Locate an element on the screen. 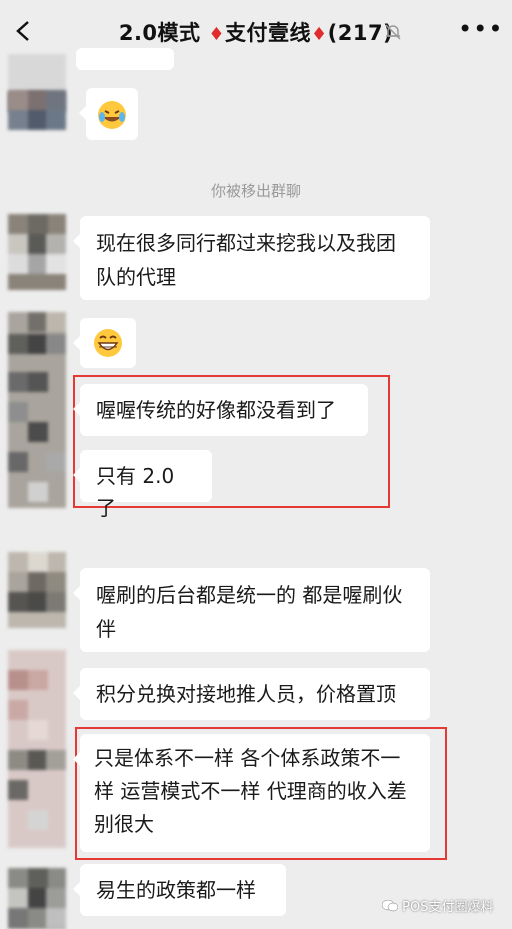  grinning-emoji-icon is located at coordinates (108, 343).